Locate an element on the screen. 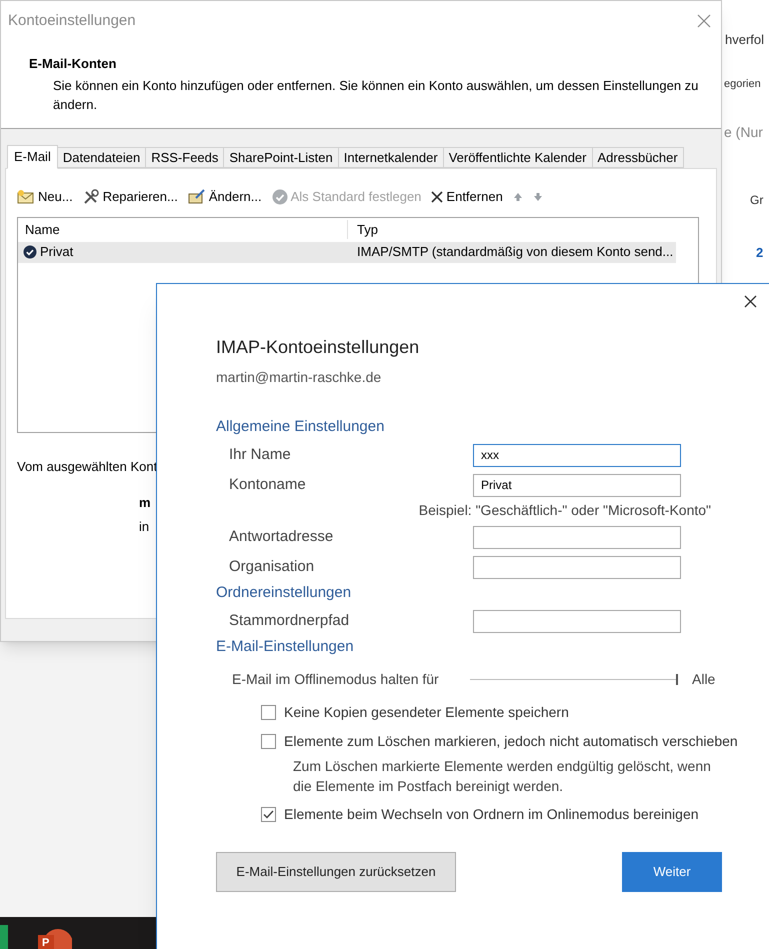 The height and width of the screenshot is (949, 769). reset-button: E-Mail-Einstellungen zurücksetzen is located at coordinates (336, 872).